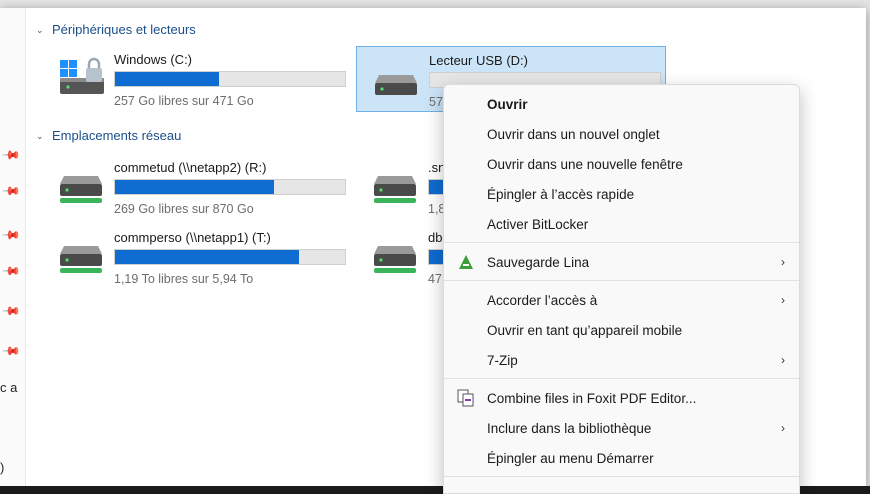 This screenshot has width=870, height=494. What do you see at coordinates (82, 75) in the screenshot?
I see `windows-drive-lock-icon` at bounding box center [82, 75].